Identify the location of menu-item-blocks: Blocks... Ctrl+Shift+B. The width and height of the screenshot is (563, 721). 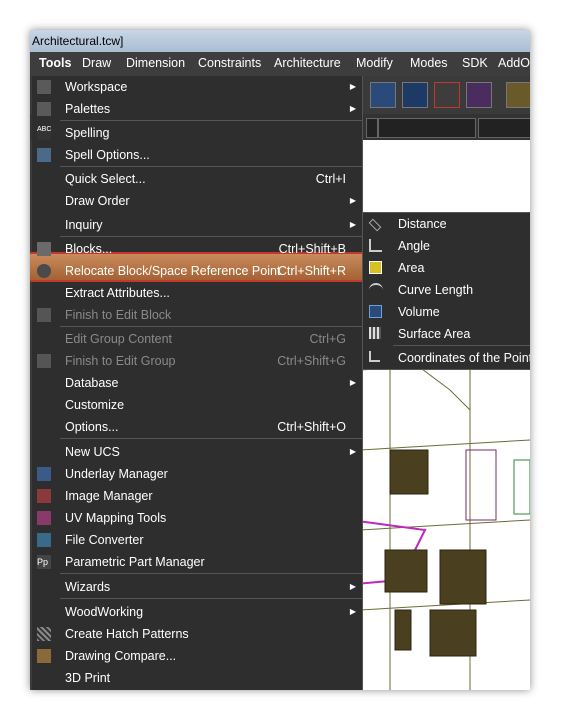
(197, 249).